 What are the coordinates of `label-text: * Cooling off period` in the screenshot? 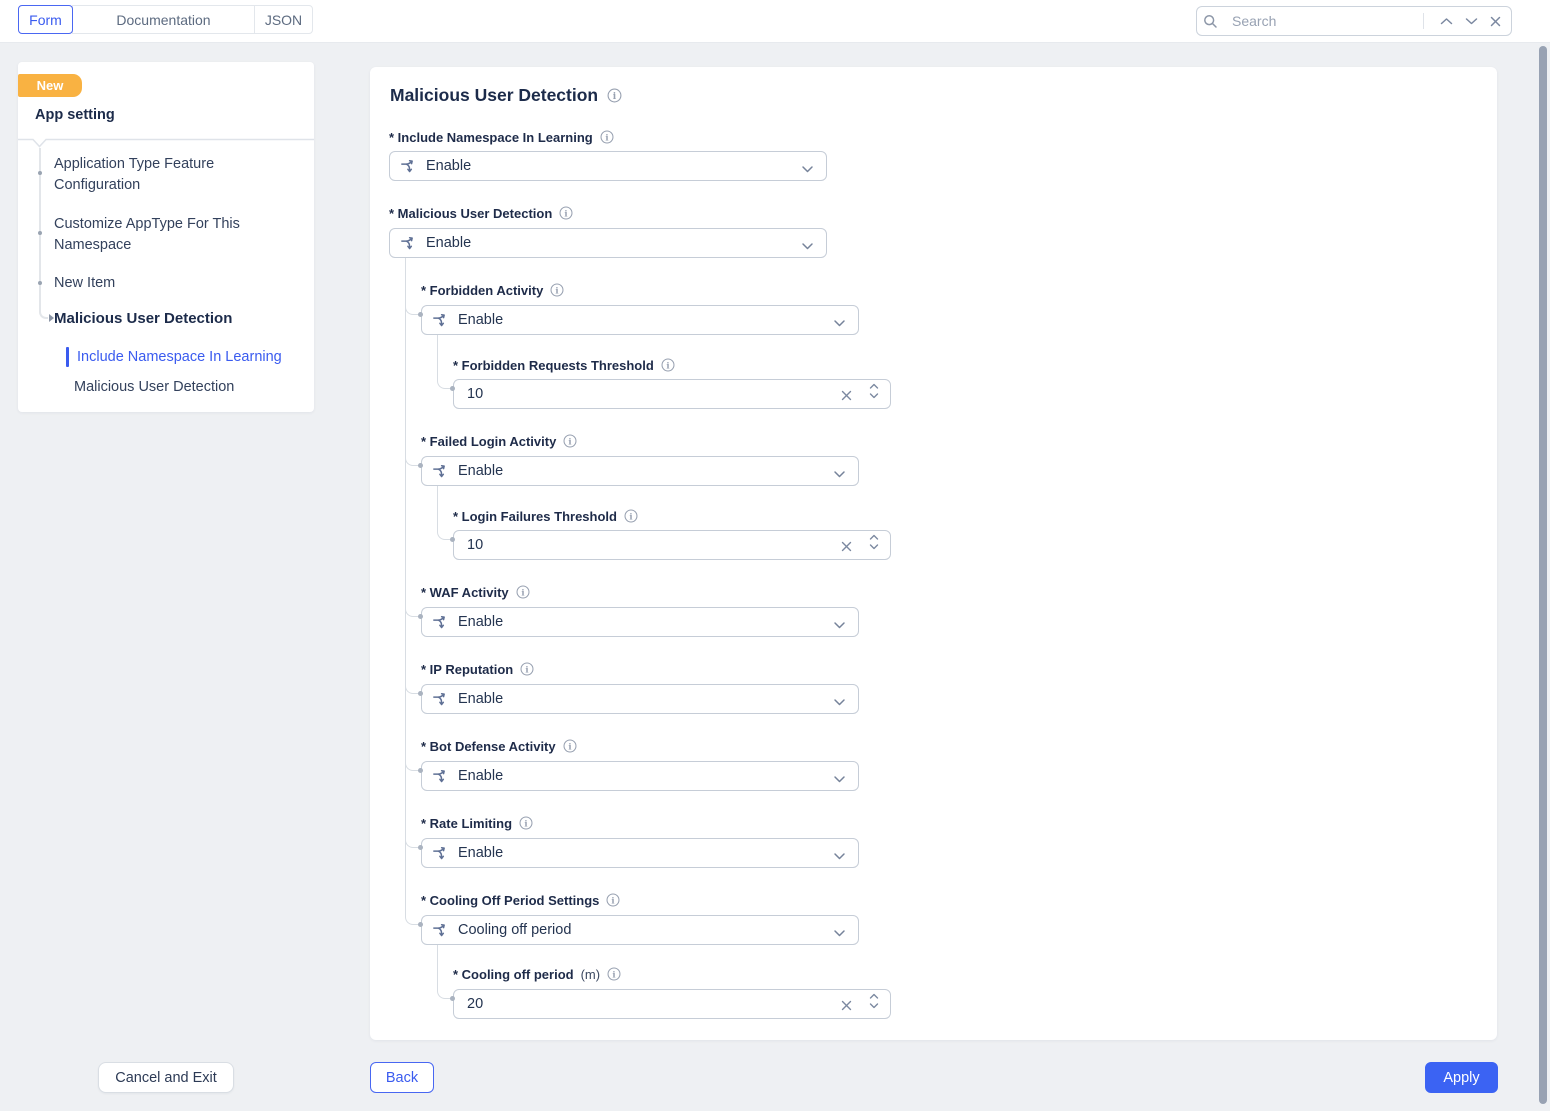 It's located at (513, 974).